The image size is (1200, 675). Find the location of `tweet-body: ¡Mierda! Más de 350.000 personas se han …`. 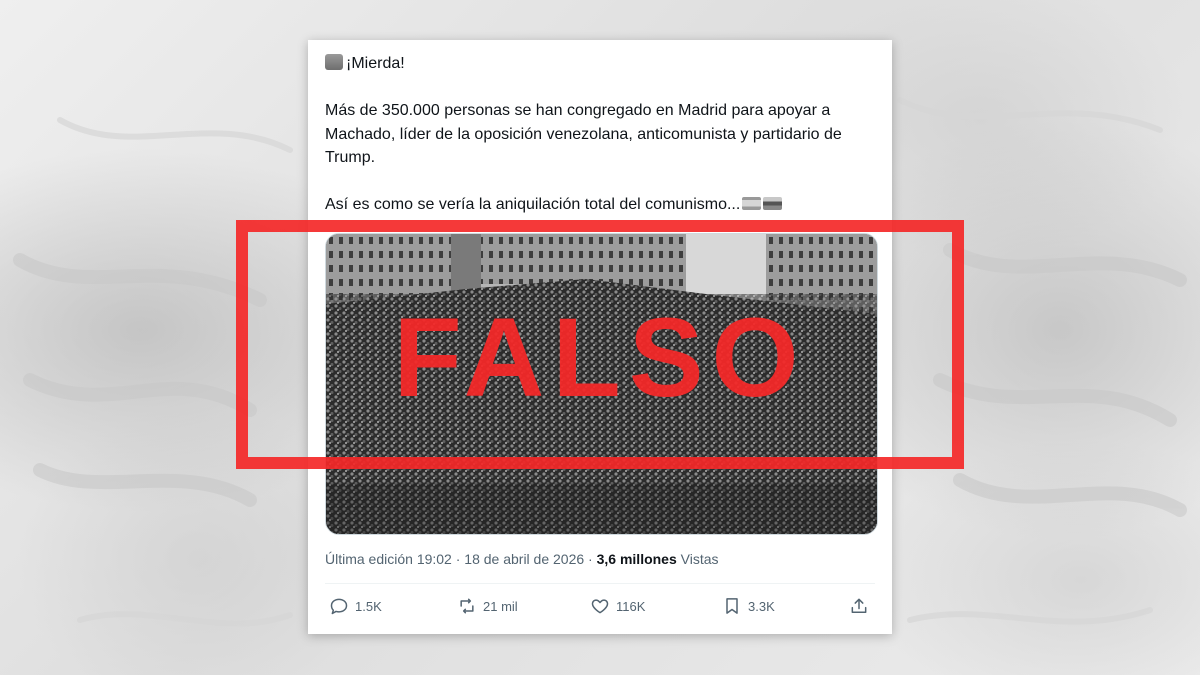

tweet-body: ¡Mierda! Más de 350.000 personas se han … is located at coordinates (605, 146).